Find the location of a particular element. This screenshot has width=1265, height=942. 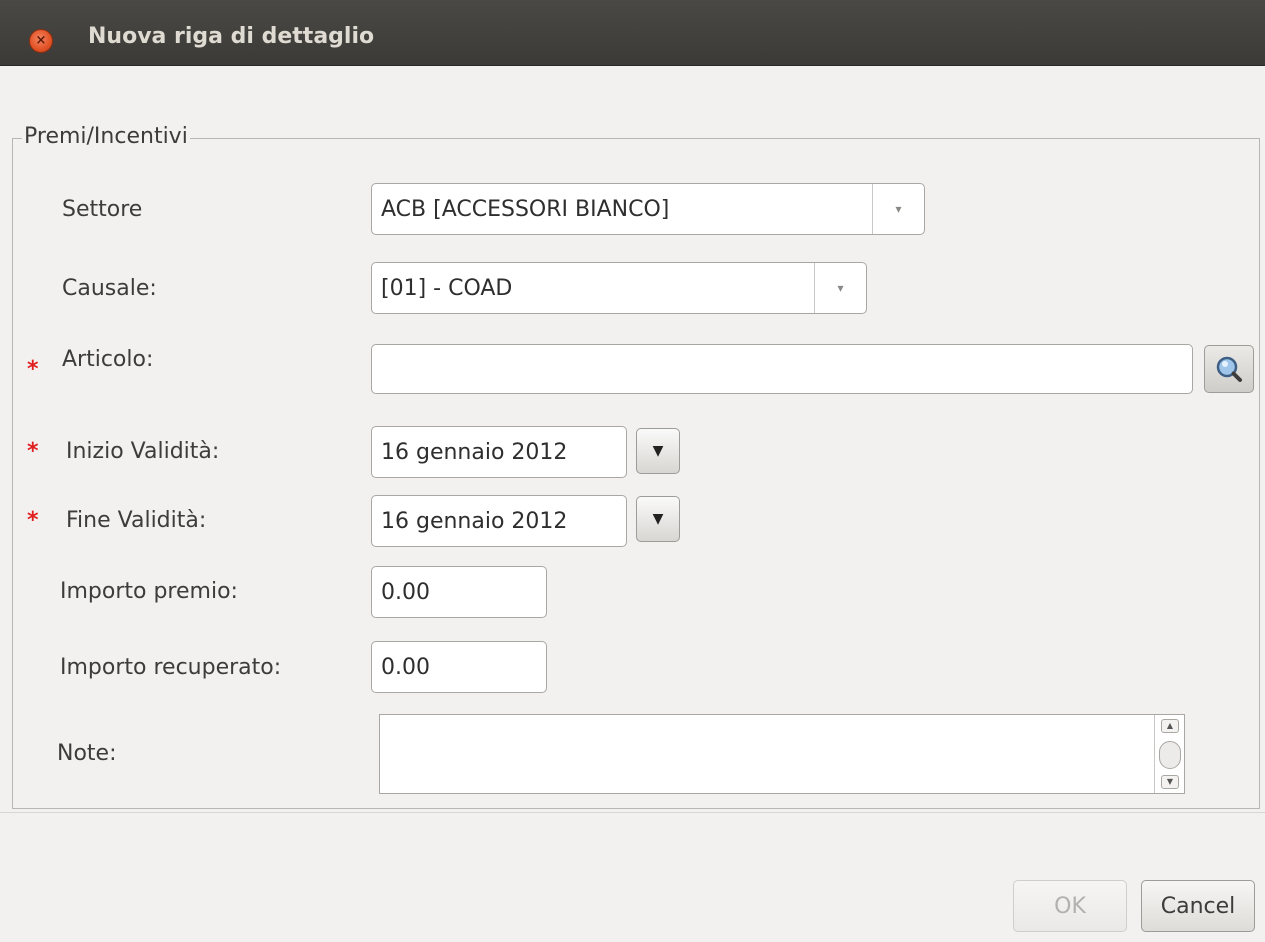

importo-premio-value: 0.00 is located at coordinates (405, 592).